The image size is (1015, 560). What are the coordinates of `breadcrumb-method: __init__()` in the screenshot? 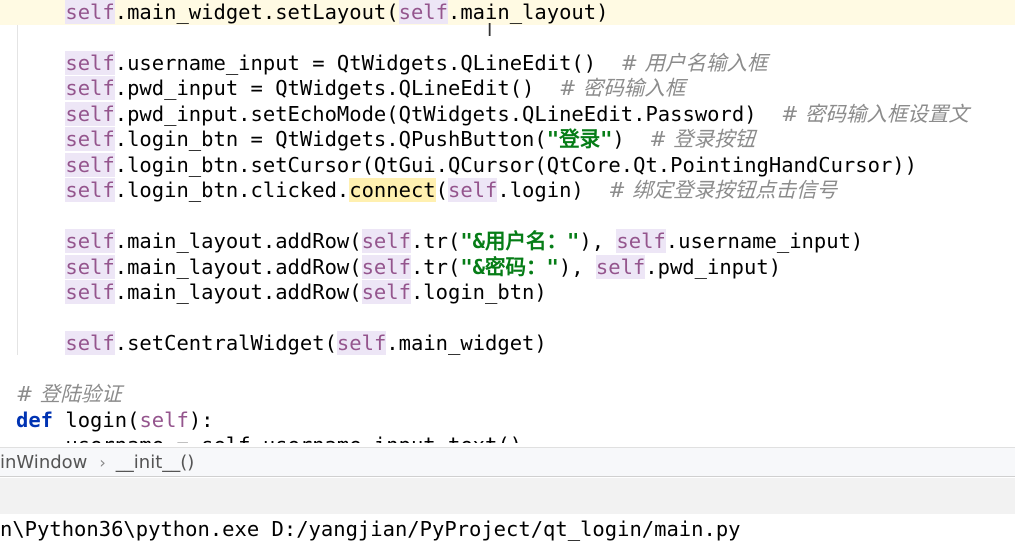 It's located at (155, 463).